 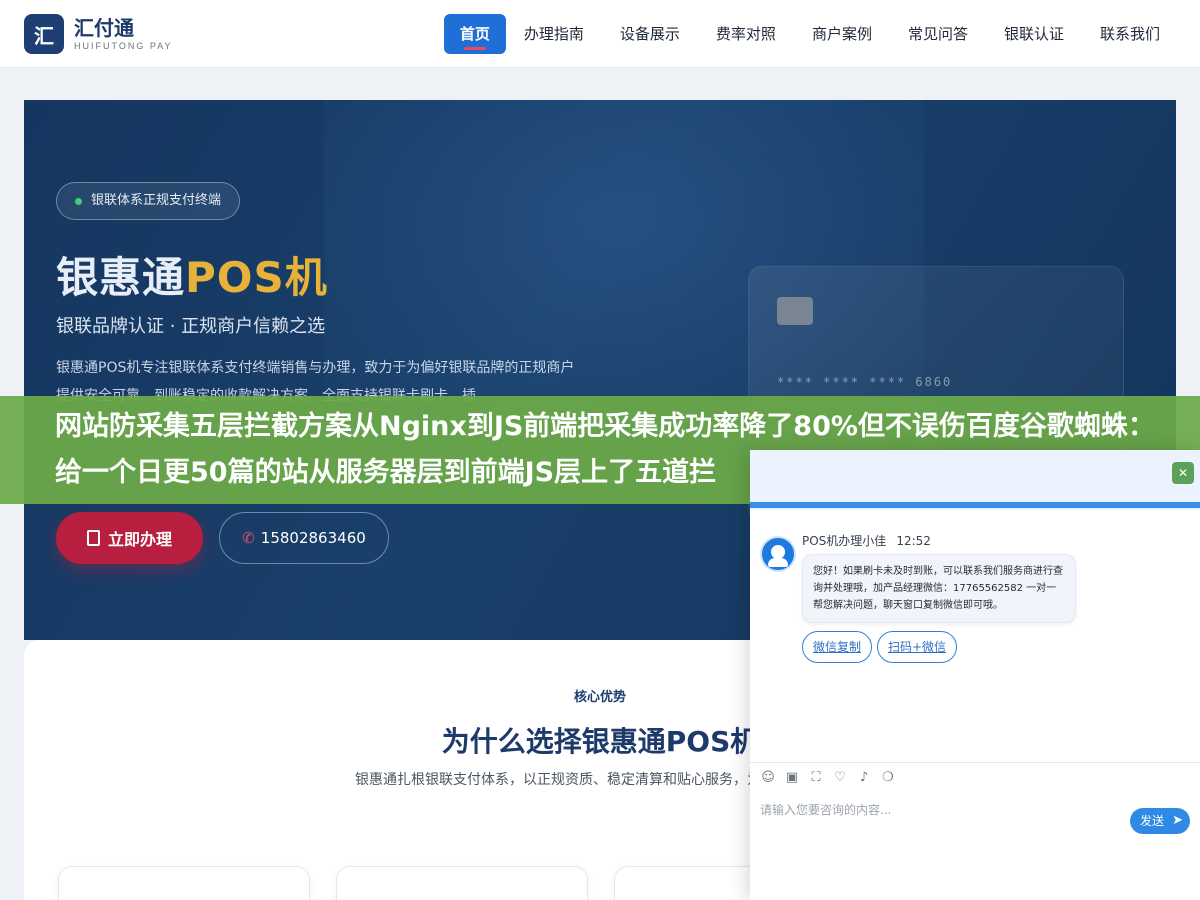 What do you see at coordinates (191, 326) in the screenshot?
I see `hero-subtitle: 银联品牌认证 · 正规商户信赖之选` at bounding box center [191, 326].